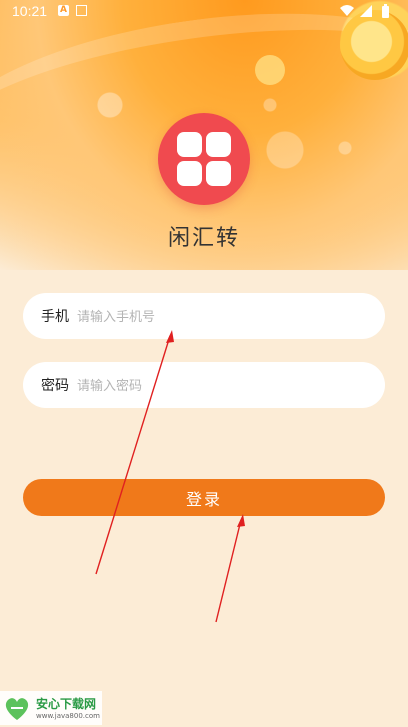 This screenshot has width=408, height=727. I want to click on app-logo, so click(204, 159).